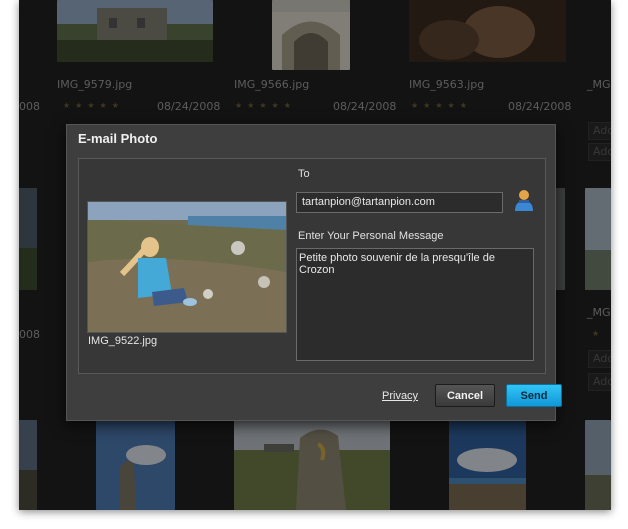  What do you see at coordinates (371, 236) in the screenshot?
I see `personal-message-label: Enter Your Personal Message` at bounding box center [371, 236].